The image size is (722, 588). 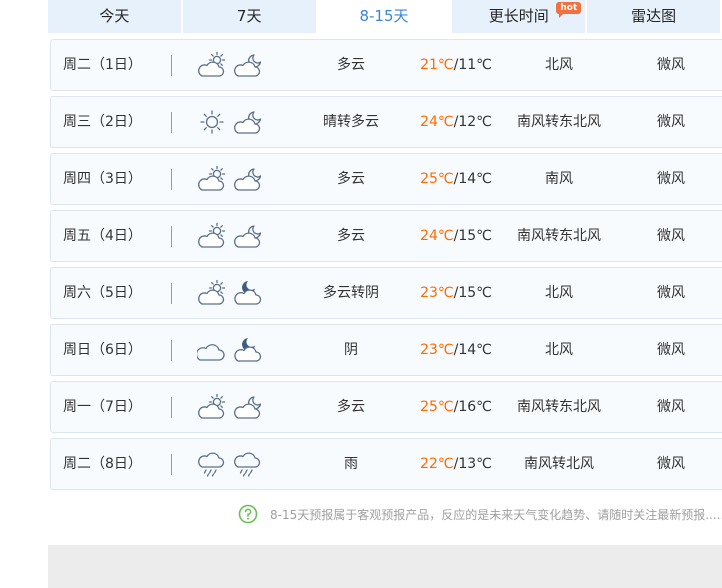 I want to click on rain-icon, so click(x=212, y=464).